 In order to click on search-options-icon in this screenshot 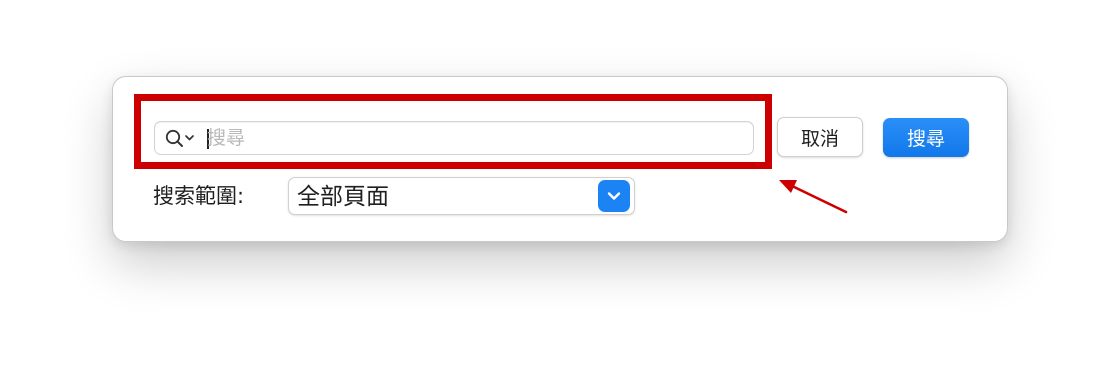, I will do `click(181, 138)`.